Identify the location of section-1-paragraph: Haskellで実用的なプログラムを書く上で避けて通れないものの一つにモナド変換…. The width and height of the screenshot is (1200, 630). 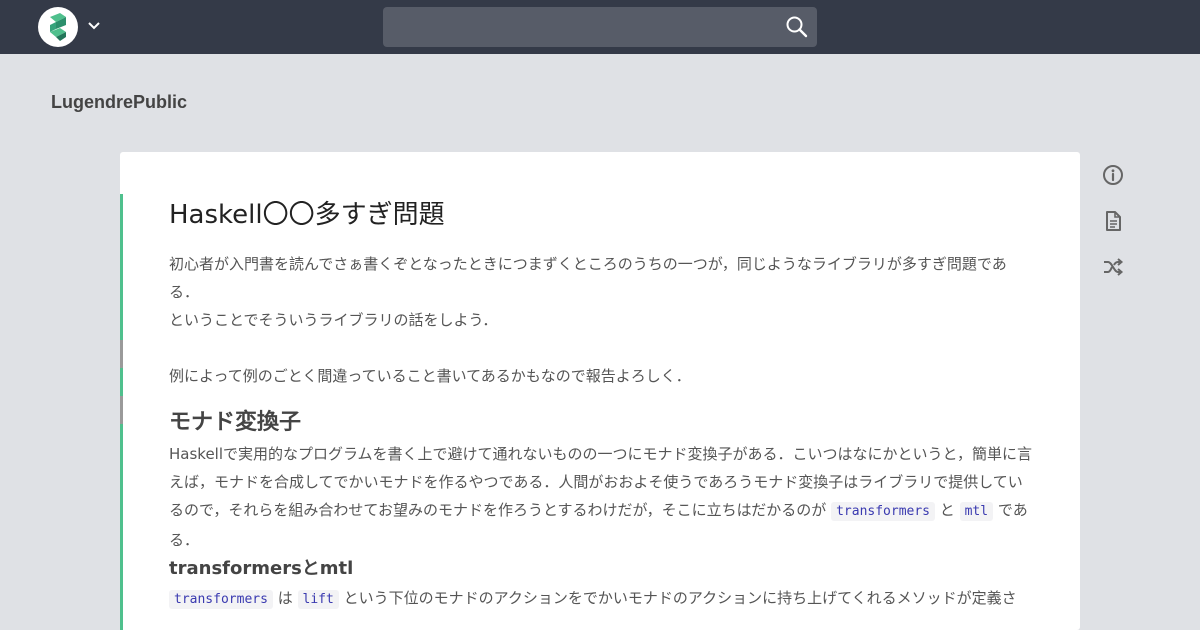
(602, 497).